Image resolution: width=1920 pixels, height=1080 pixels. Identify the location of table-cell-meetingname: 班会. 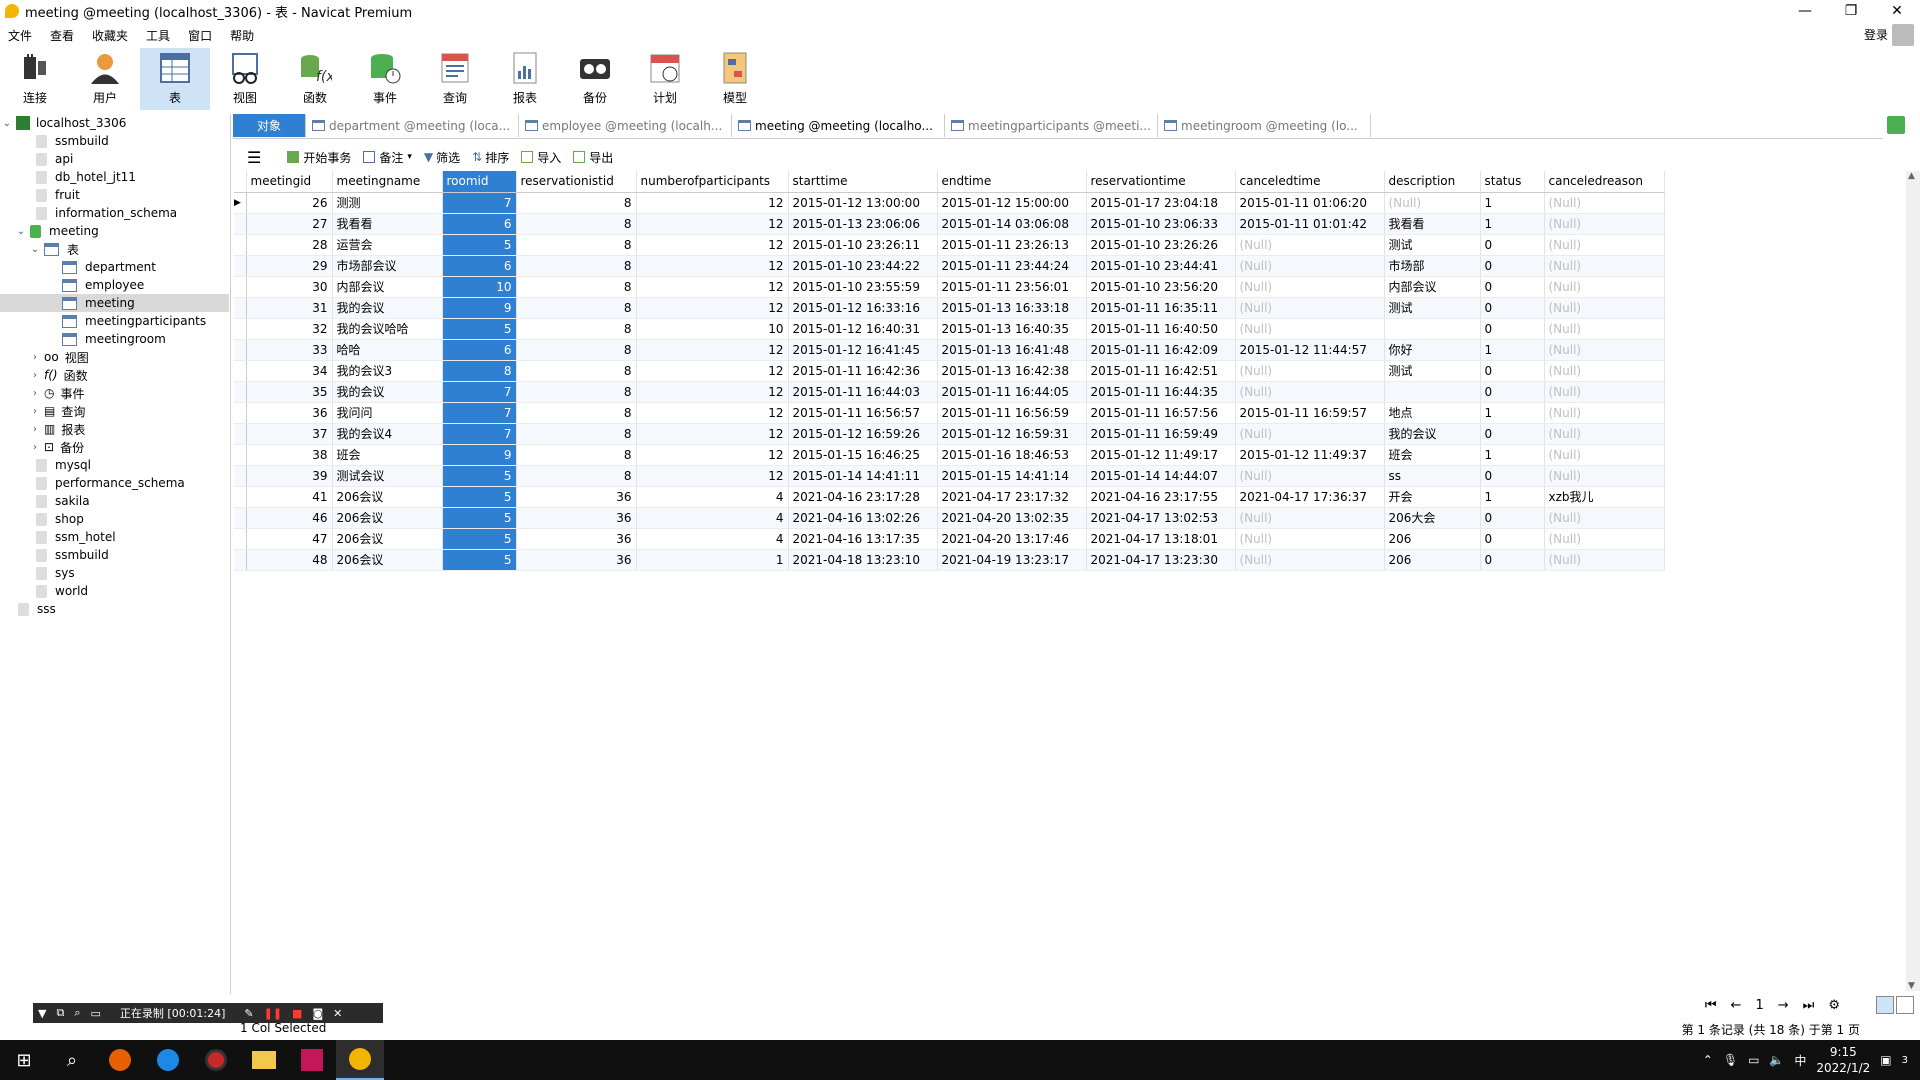
(387, 455).